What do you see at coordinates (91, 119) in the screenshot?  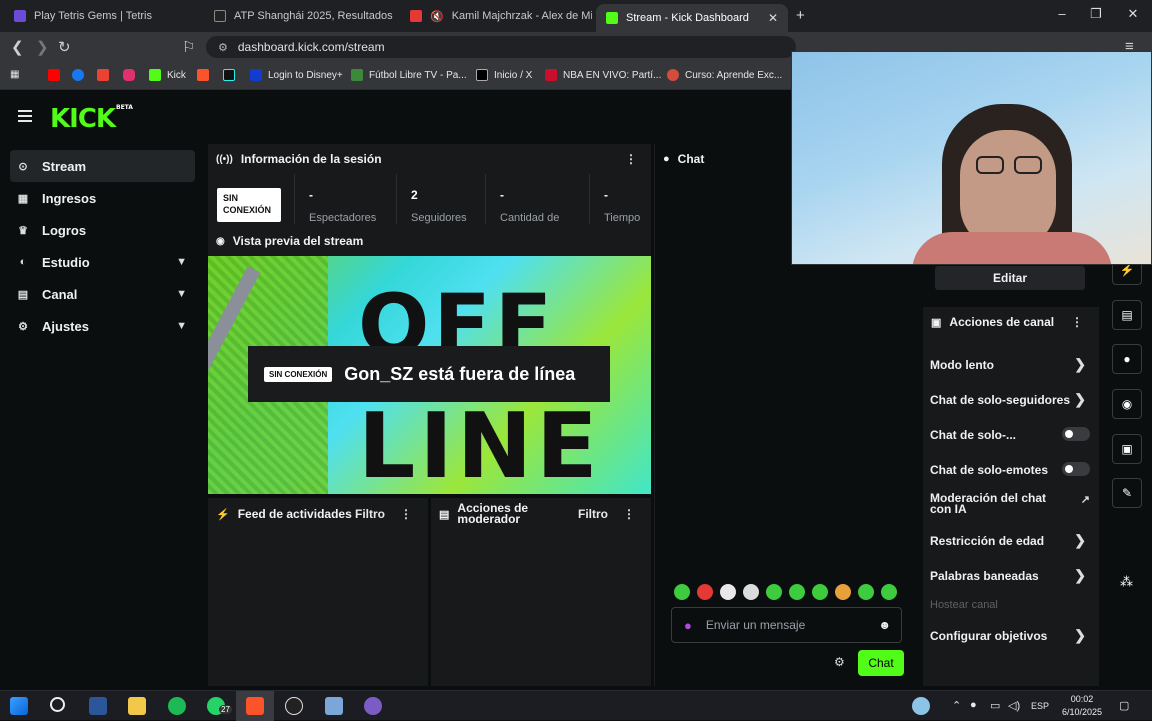 I see `kick-logo: KICK BETA` at bounding box center [91, 119].